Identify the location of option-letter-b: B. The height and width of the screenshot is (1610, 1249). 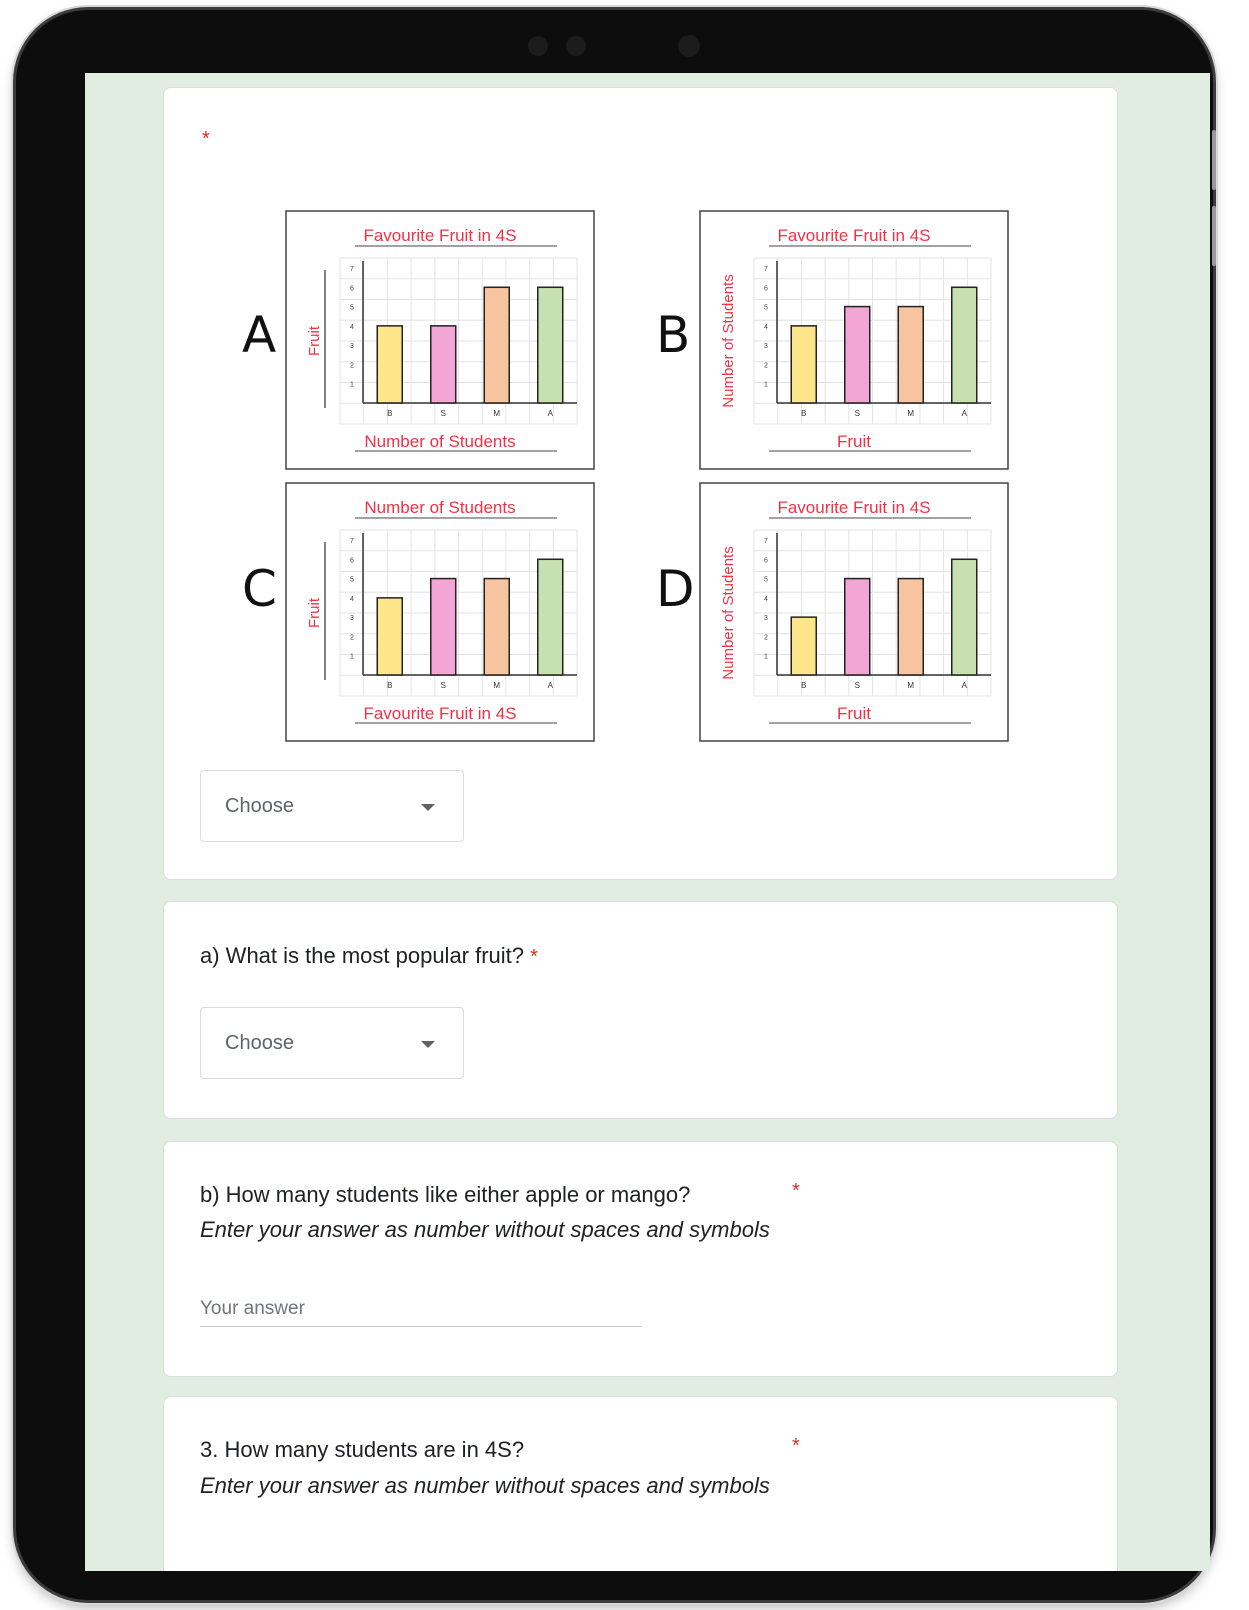
(673, 335).